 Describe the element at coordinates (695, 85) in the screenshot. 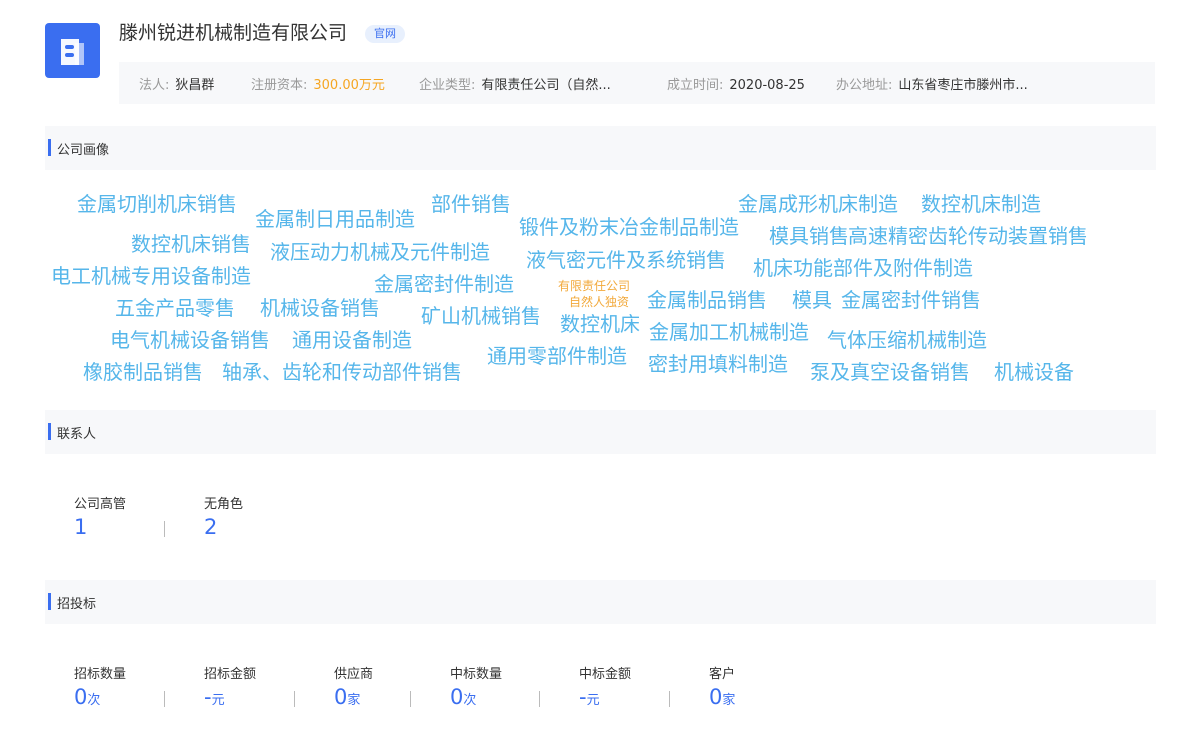

I see `info-label: 成立时间:` at that location.